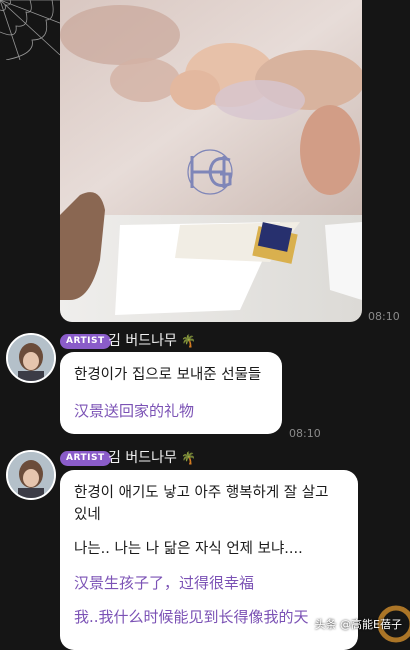 The image size is (410, 650). I want to click on message-bubble: 한경이가 집으로 보내준 선물들 汉景送回家的礼物, so click(171, 393).